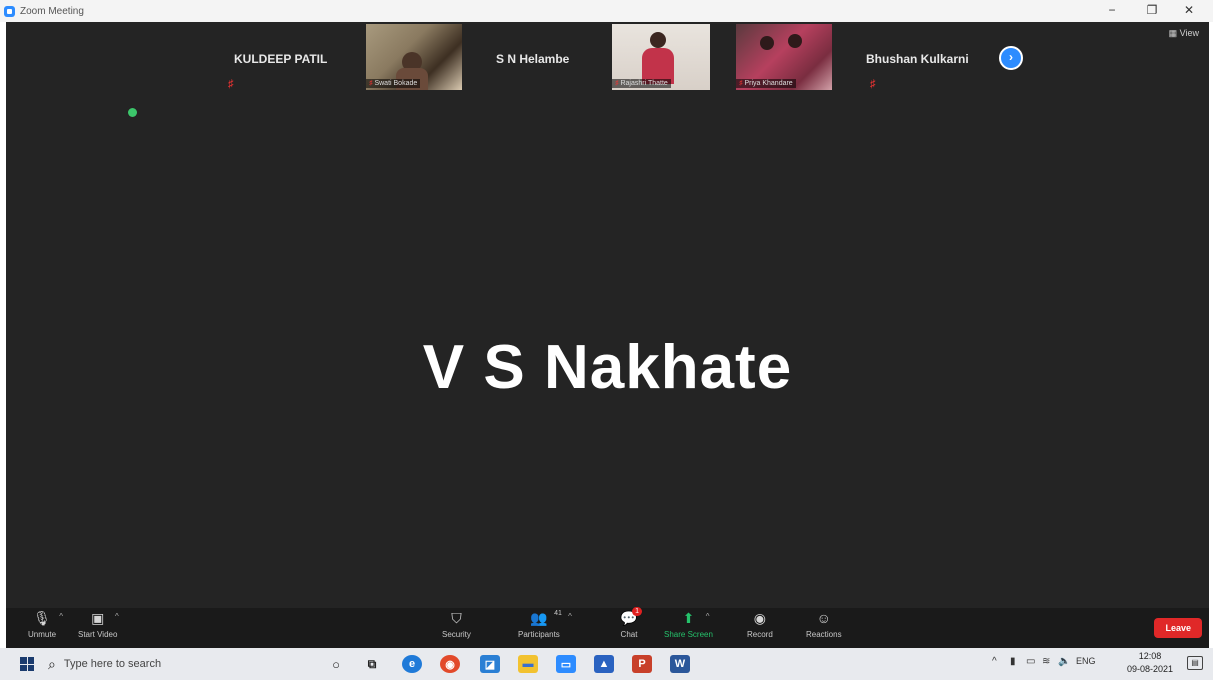 Image resolution: width=1213 pixels, height=680 pixels. What do you see at coordinates (1189, 11) in the screenshot?
I see `close-button: ✕` at bounding box center [1189, 11].